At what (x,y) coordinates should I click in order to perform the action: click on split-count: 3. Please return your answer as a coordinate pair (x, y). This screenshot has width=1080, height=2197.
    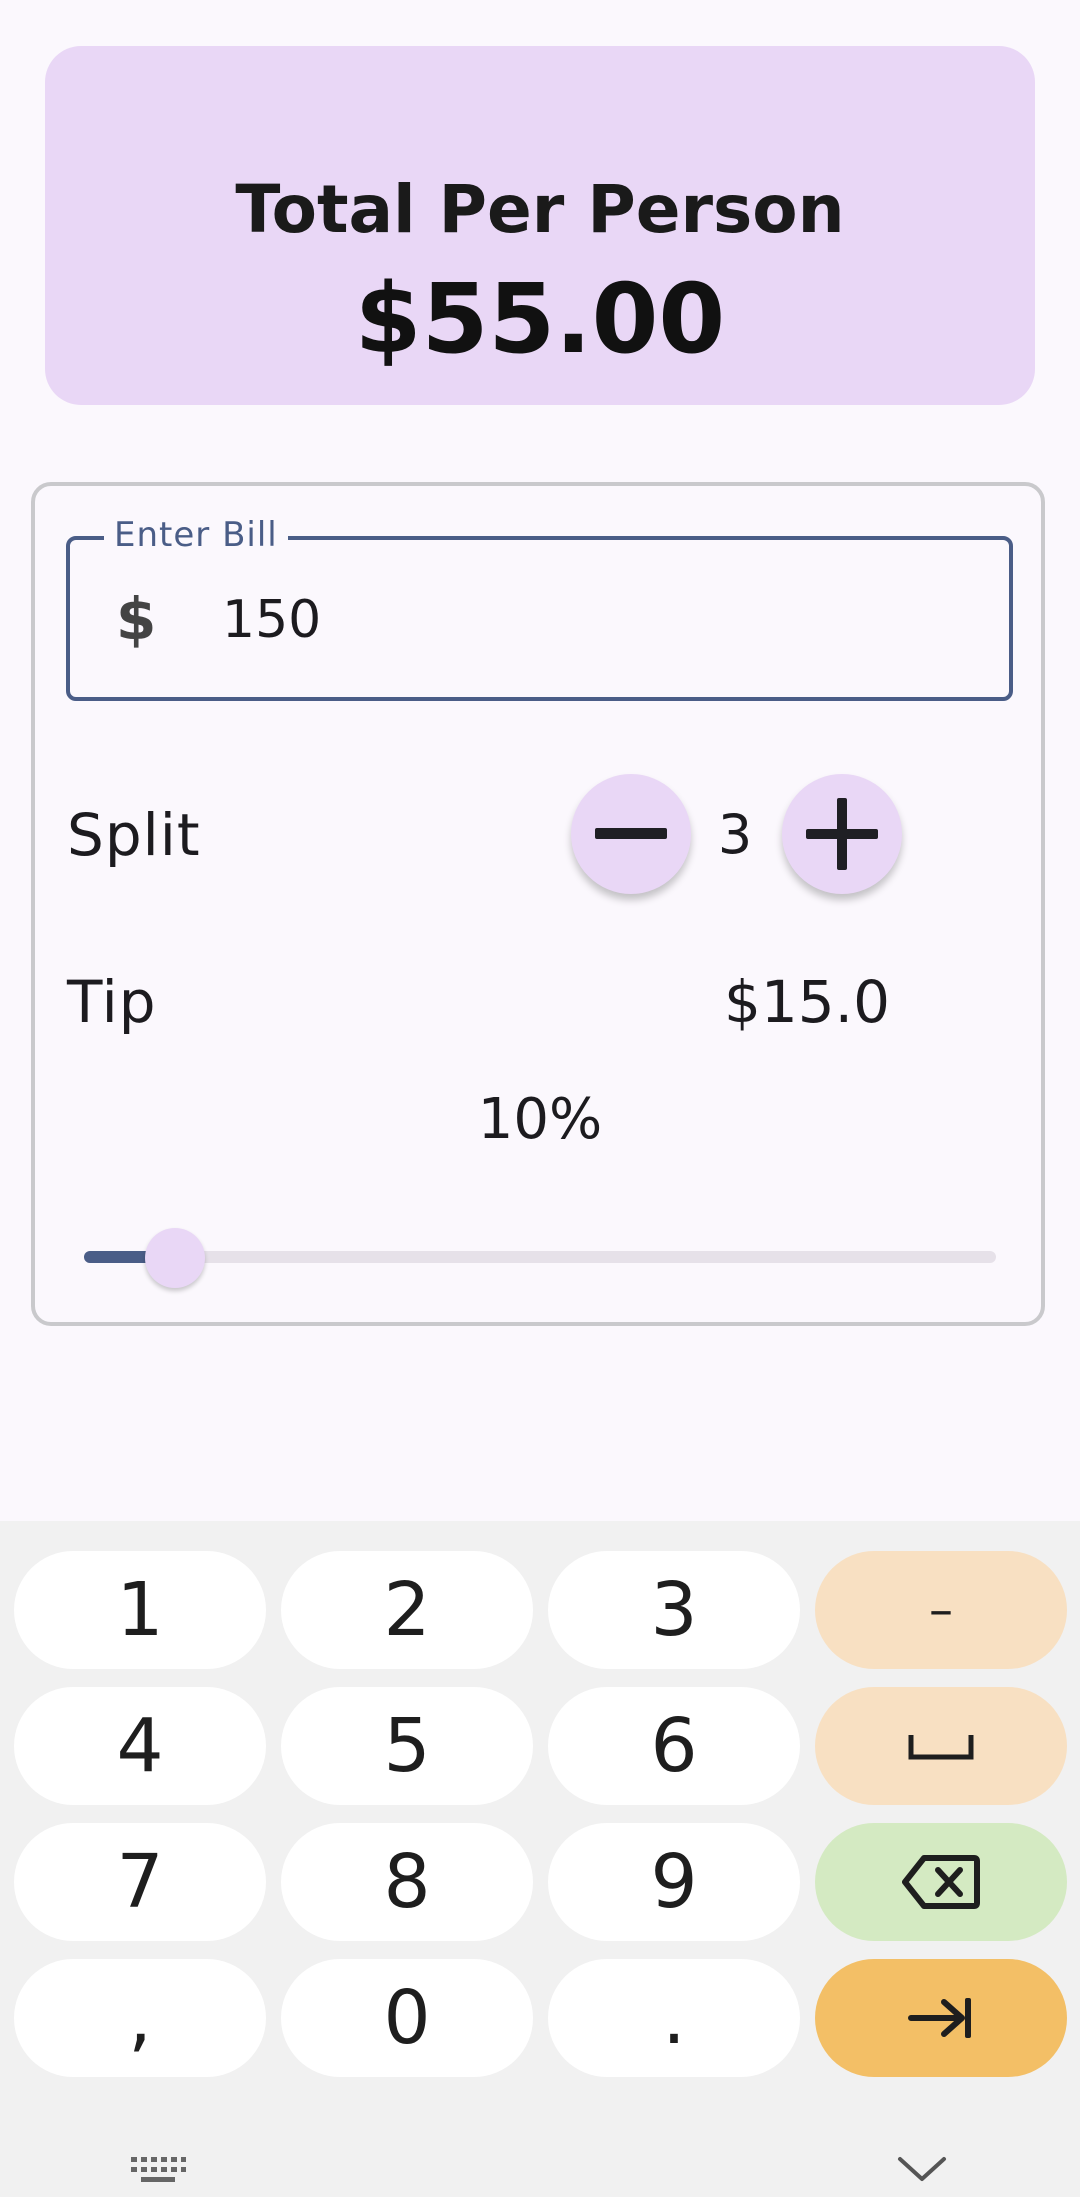
    Looking at the image, I should click on (735, 834).